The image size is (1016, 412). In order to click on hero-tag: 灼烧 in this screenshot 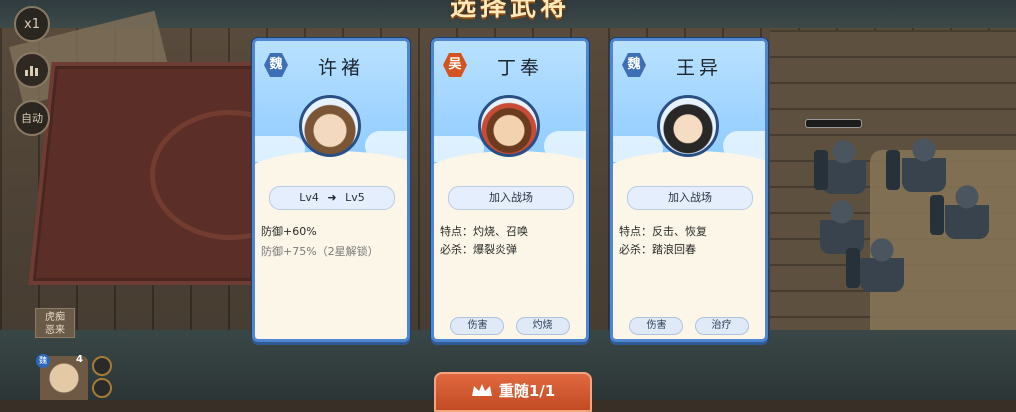, I will do `click(542, 326)`.